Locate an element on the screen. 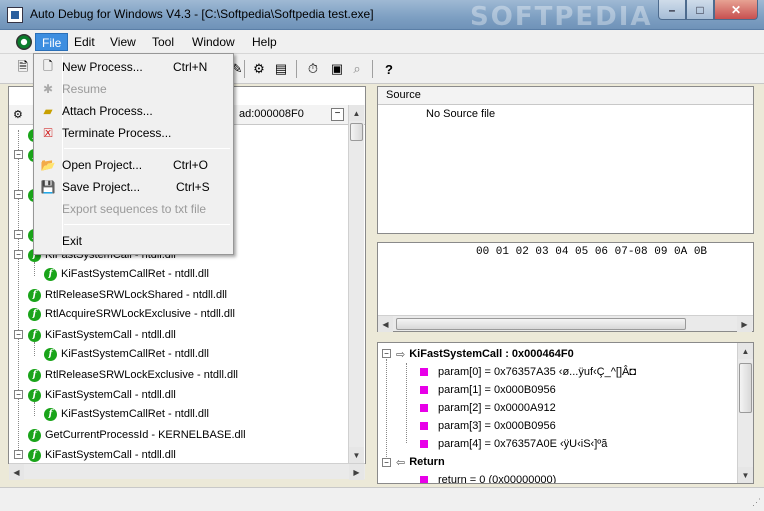 This screenshot has width=764, height=511. search-icon: ⌕ is located at coordinates (357, 69).